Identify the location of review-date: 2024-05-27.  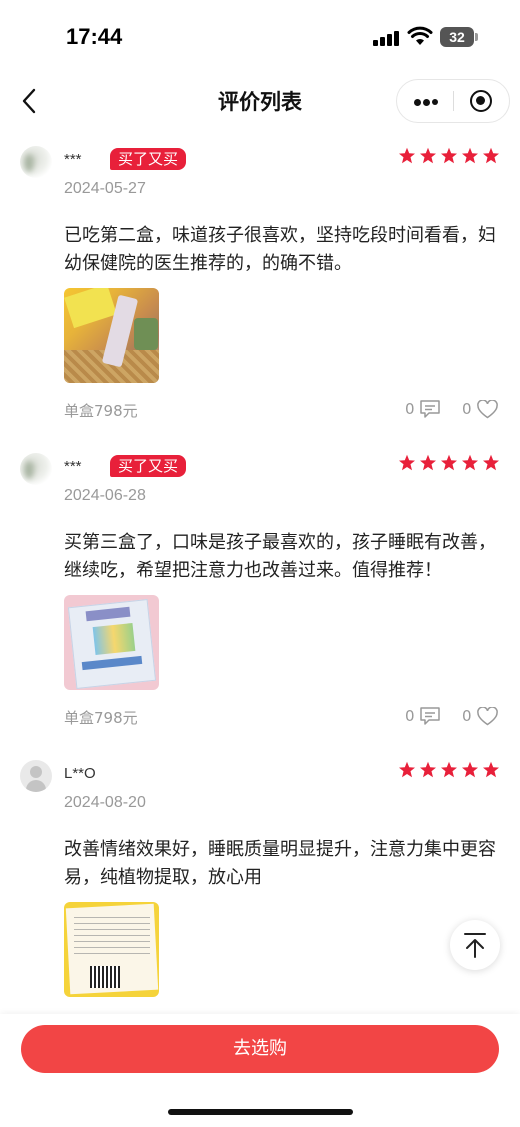
(105, 188).